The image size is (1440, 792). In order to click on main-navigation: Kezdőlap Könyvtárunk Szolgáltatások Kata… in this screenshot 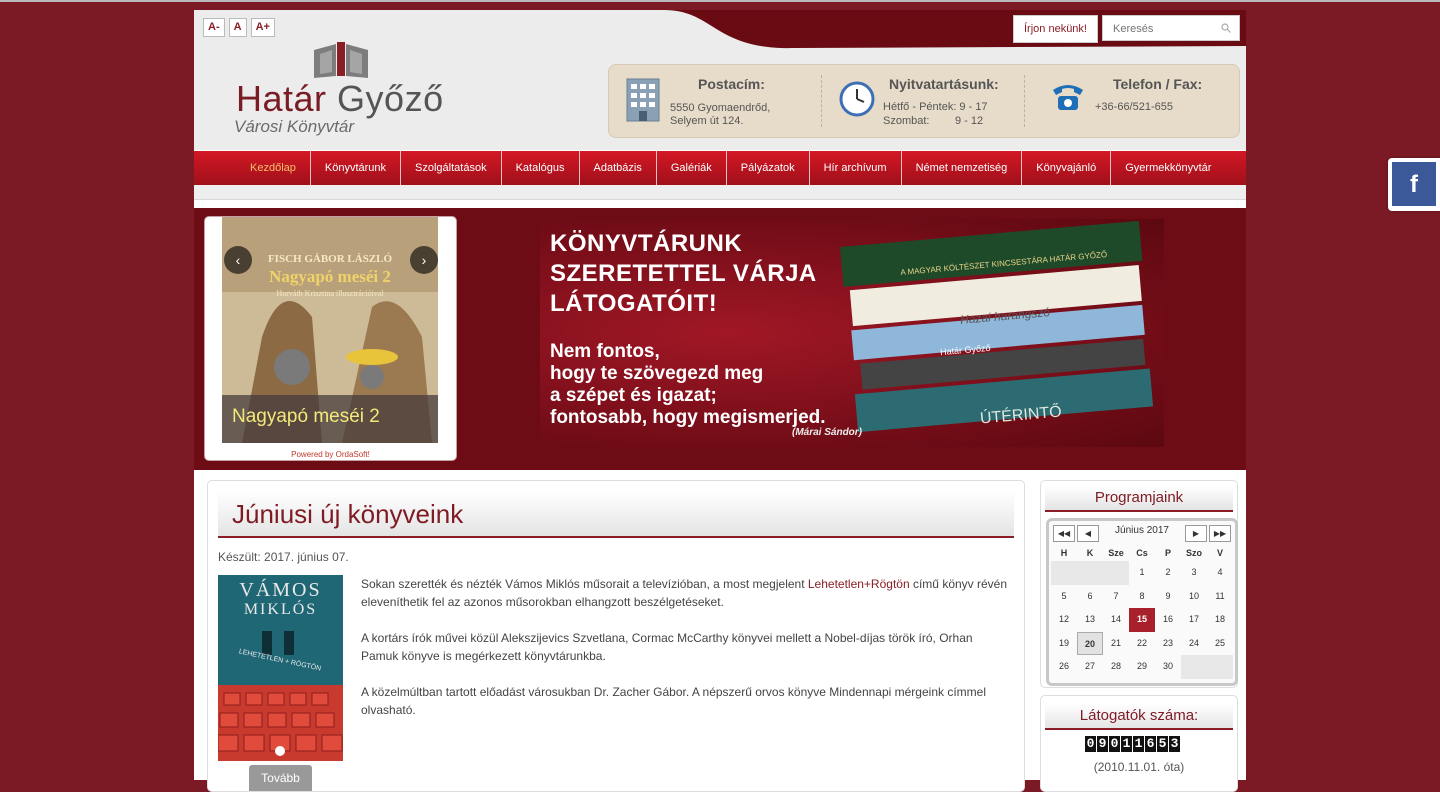, I will do `click(720, 168)`.